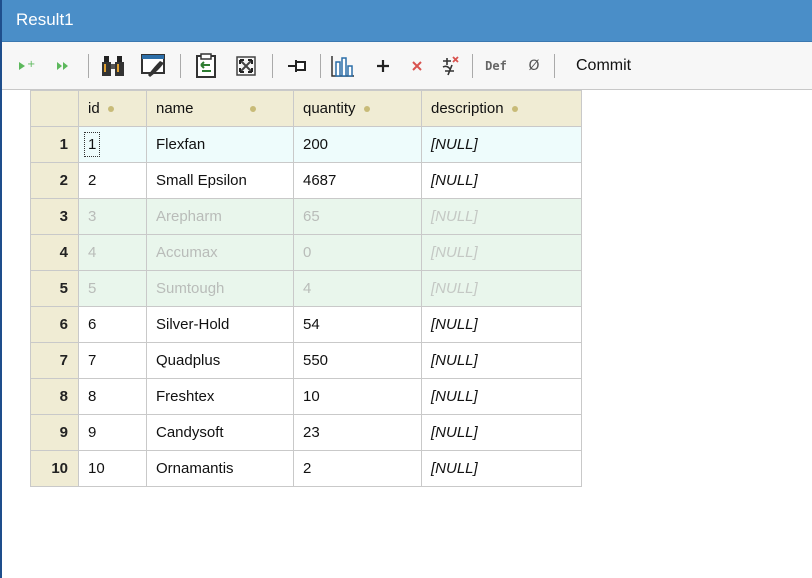 This screenshot has width=812, height=578. Describe the element at coordinates (112, 216) in the screenshot. I see `cell-id: 3` at that location.